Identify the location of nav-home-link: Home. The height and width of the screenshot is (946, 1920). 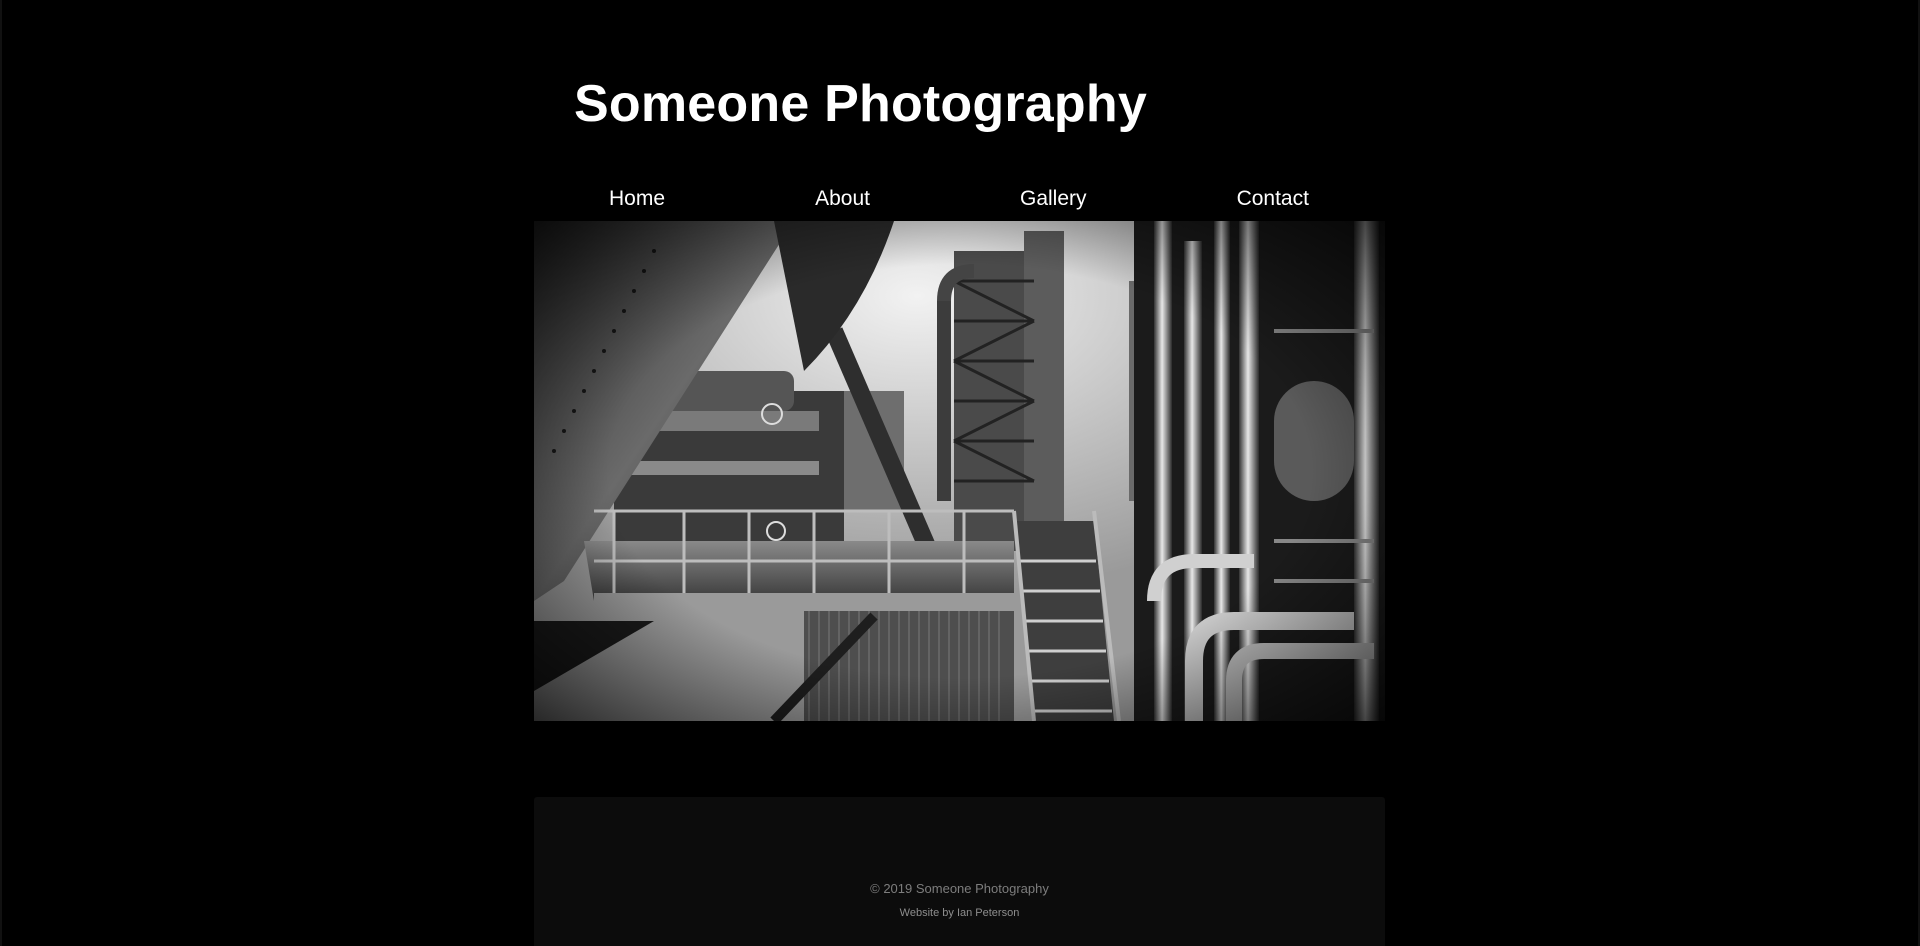
(637, 199).